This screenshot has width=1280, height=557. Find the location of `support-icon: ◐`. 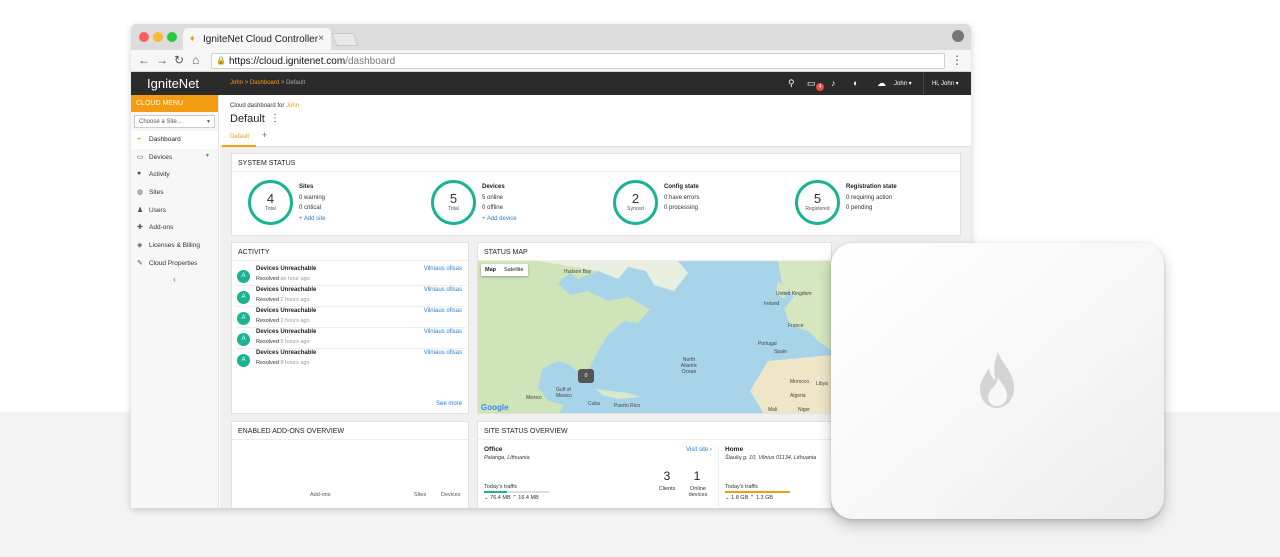

support-icon: ◐ is located at coordinates (855, 83).